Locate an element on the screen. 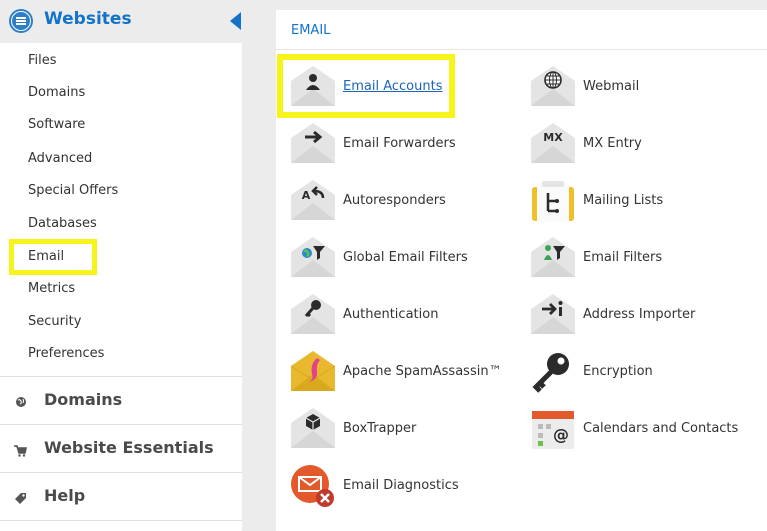  boxtrapper-icon is located at coordinates (313, 428).